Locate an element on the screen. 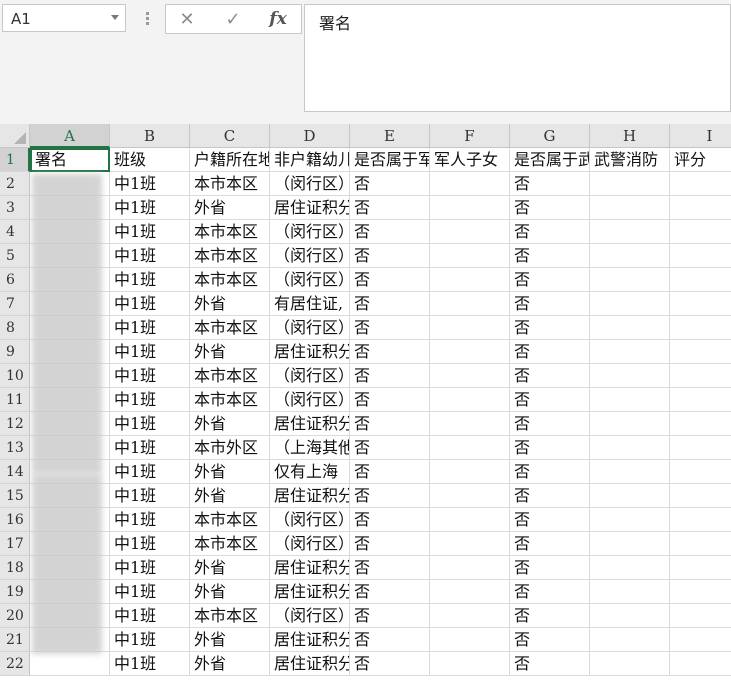  data-cell: （上海其他 is located at coordinates (310, 448).